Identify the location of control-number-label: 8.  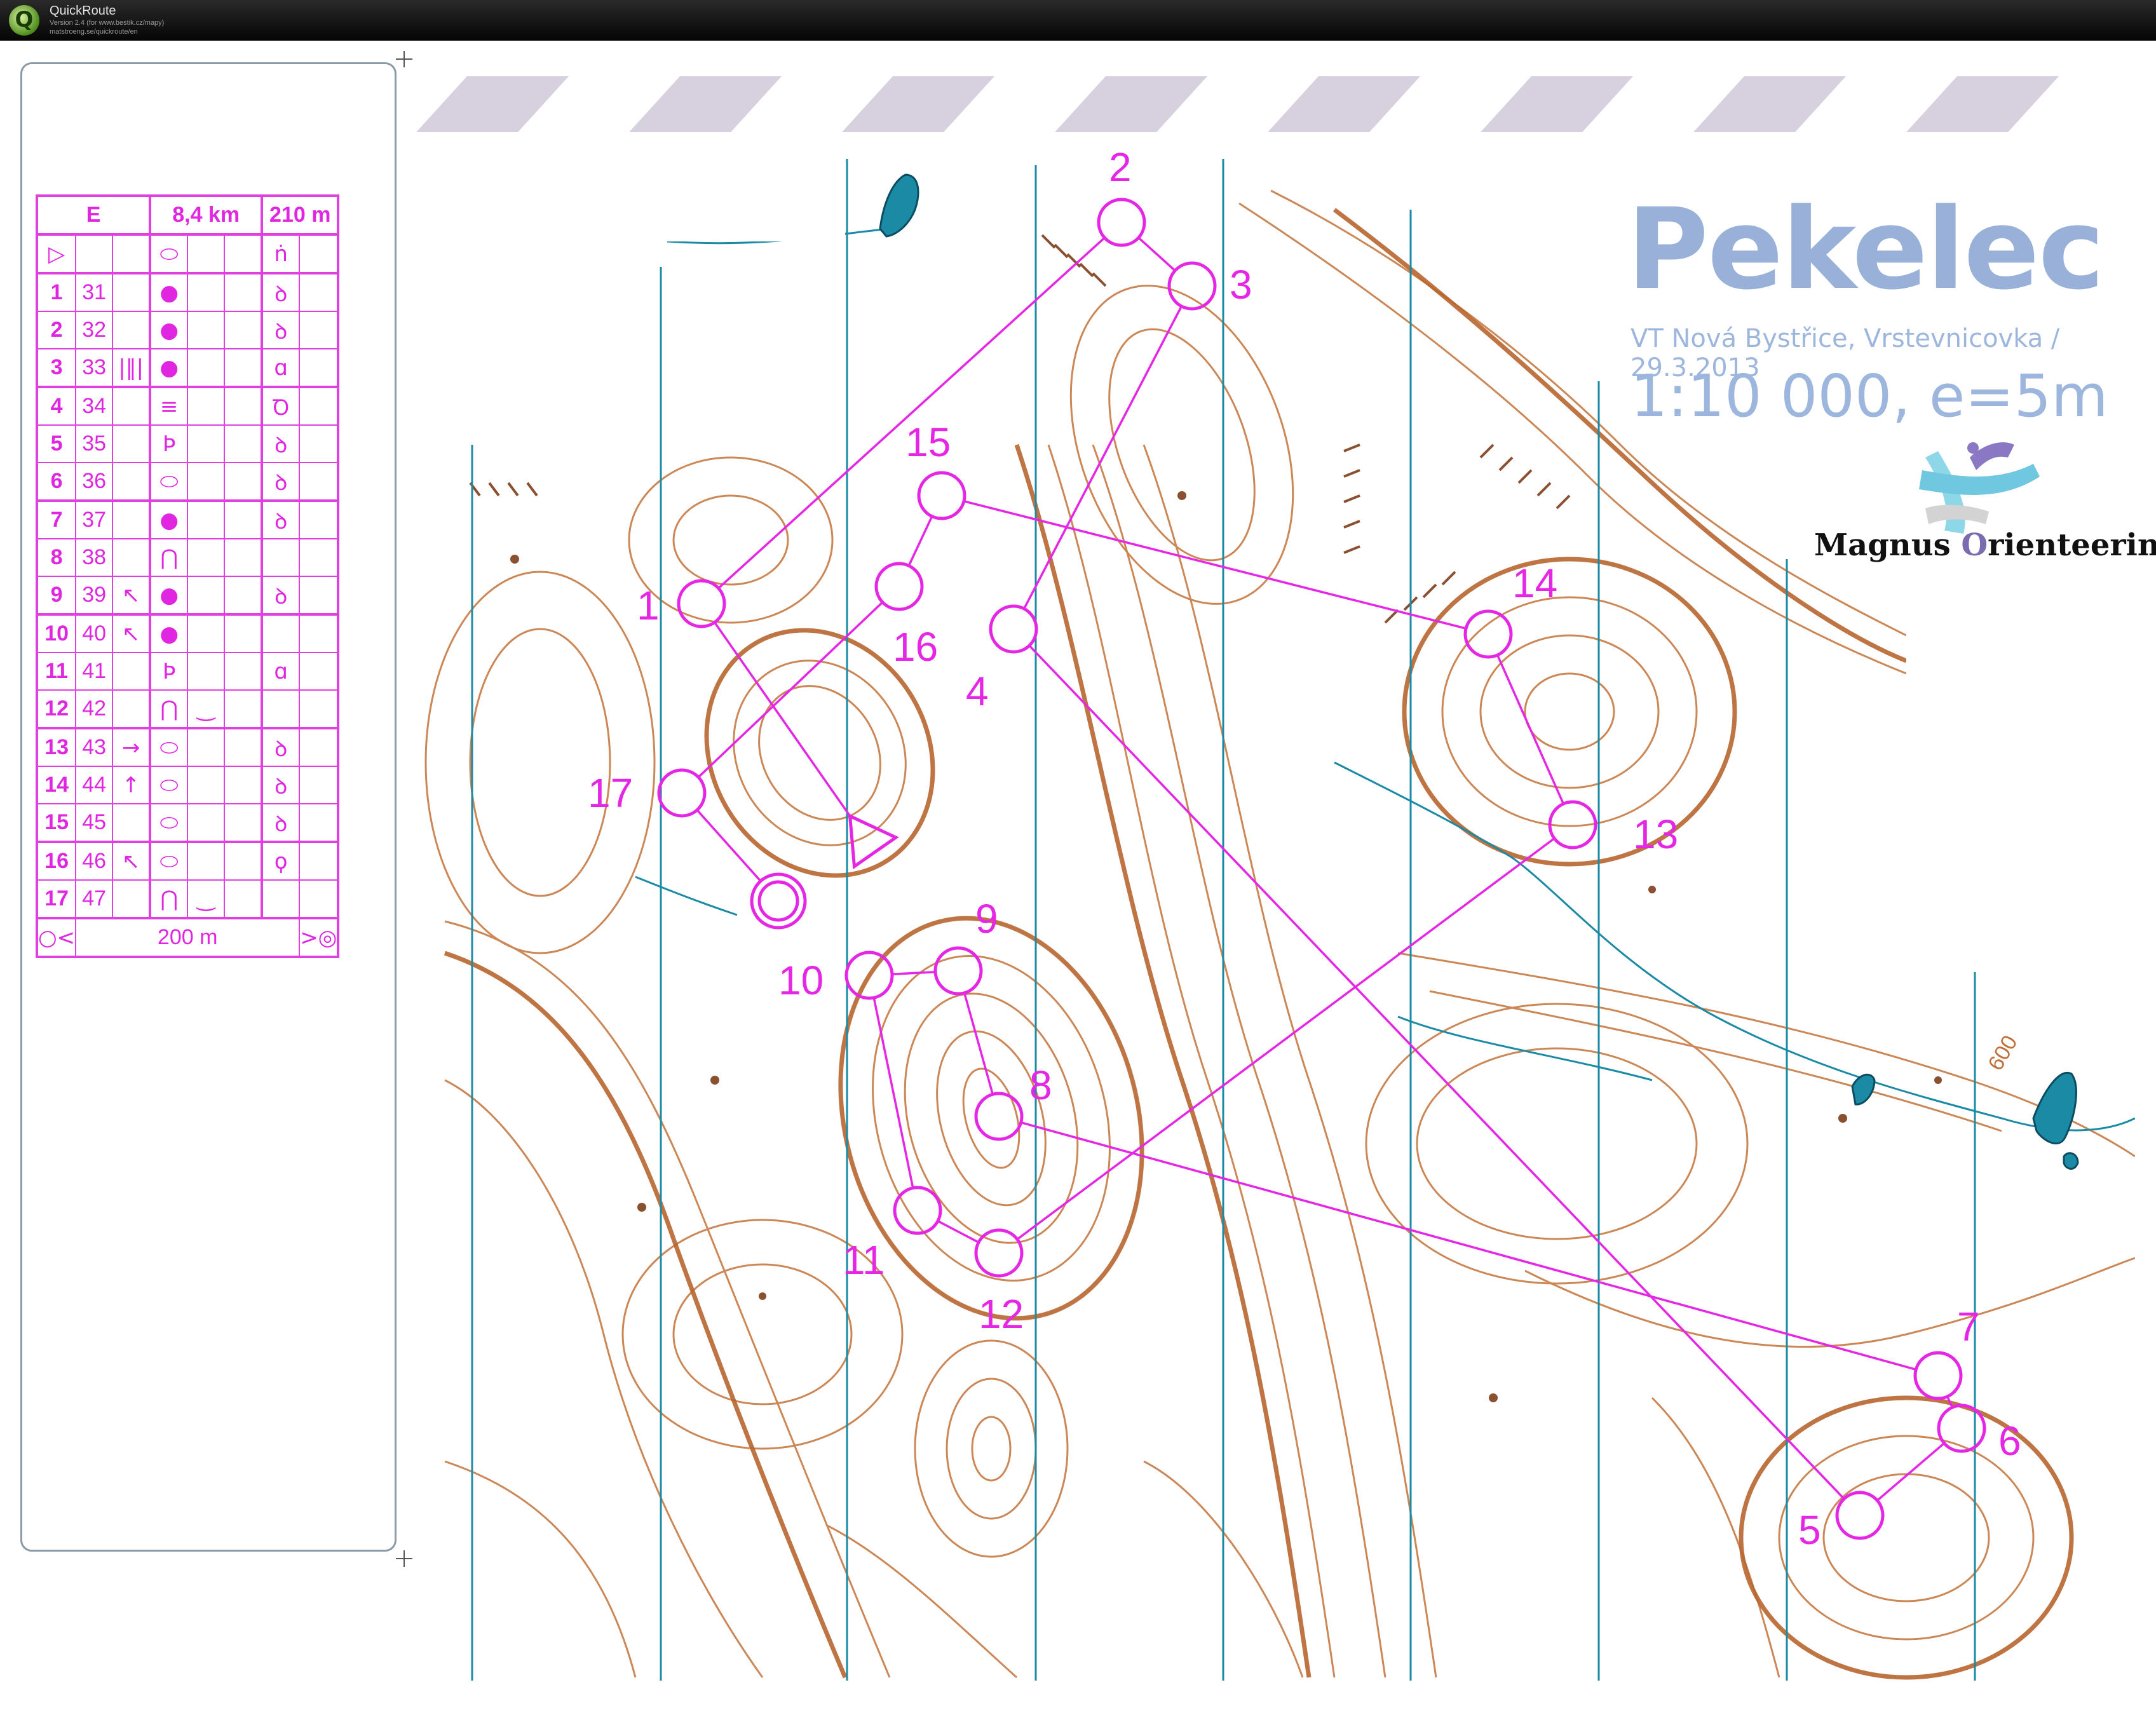
(1040, 1085).